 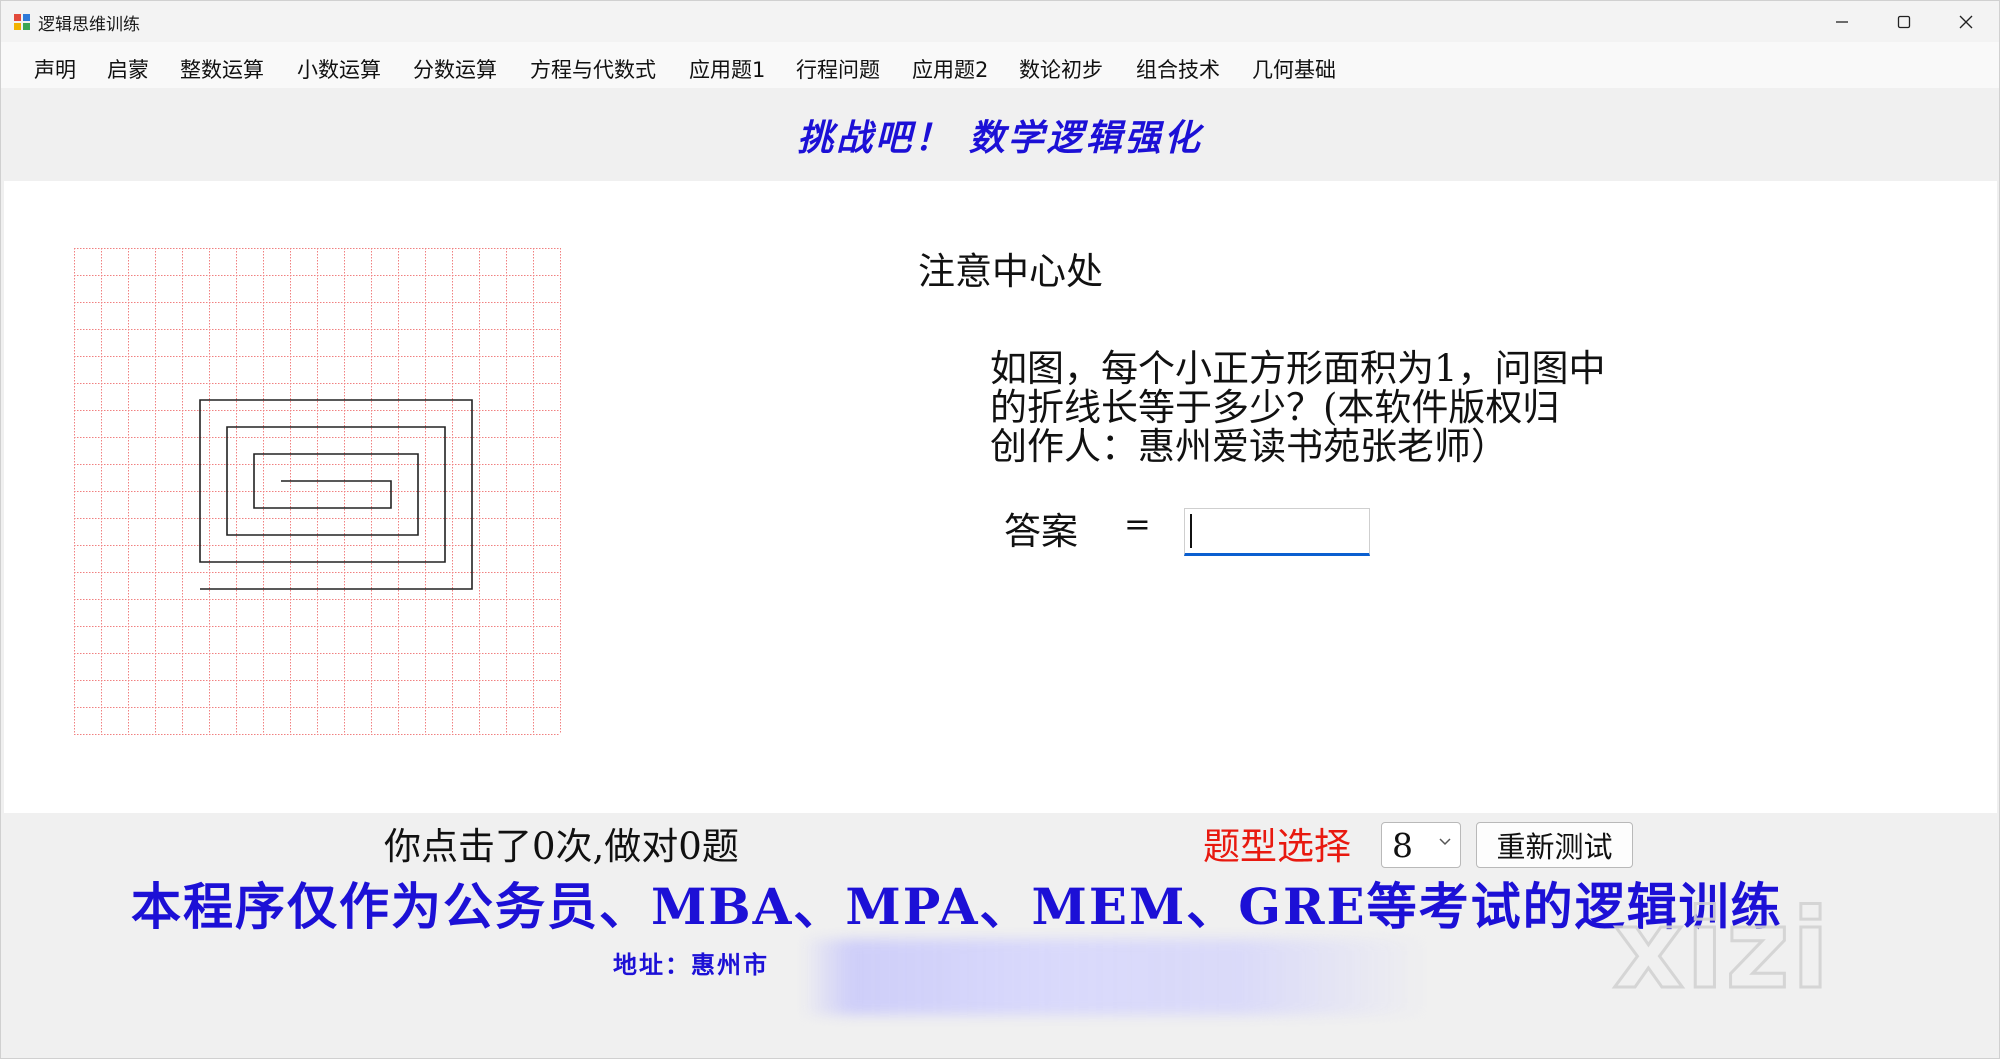 I want to click on retest-button: 重新测试, so click(x=1554, y=845).